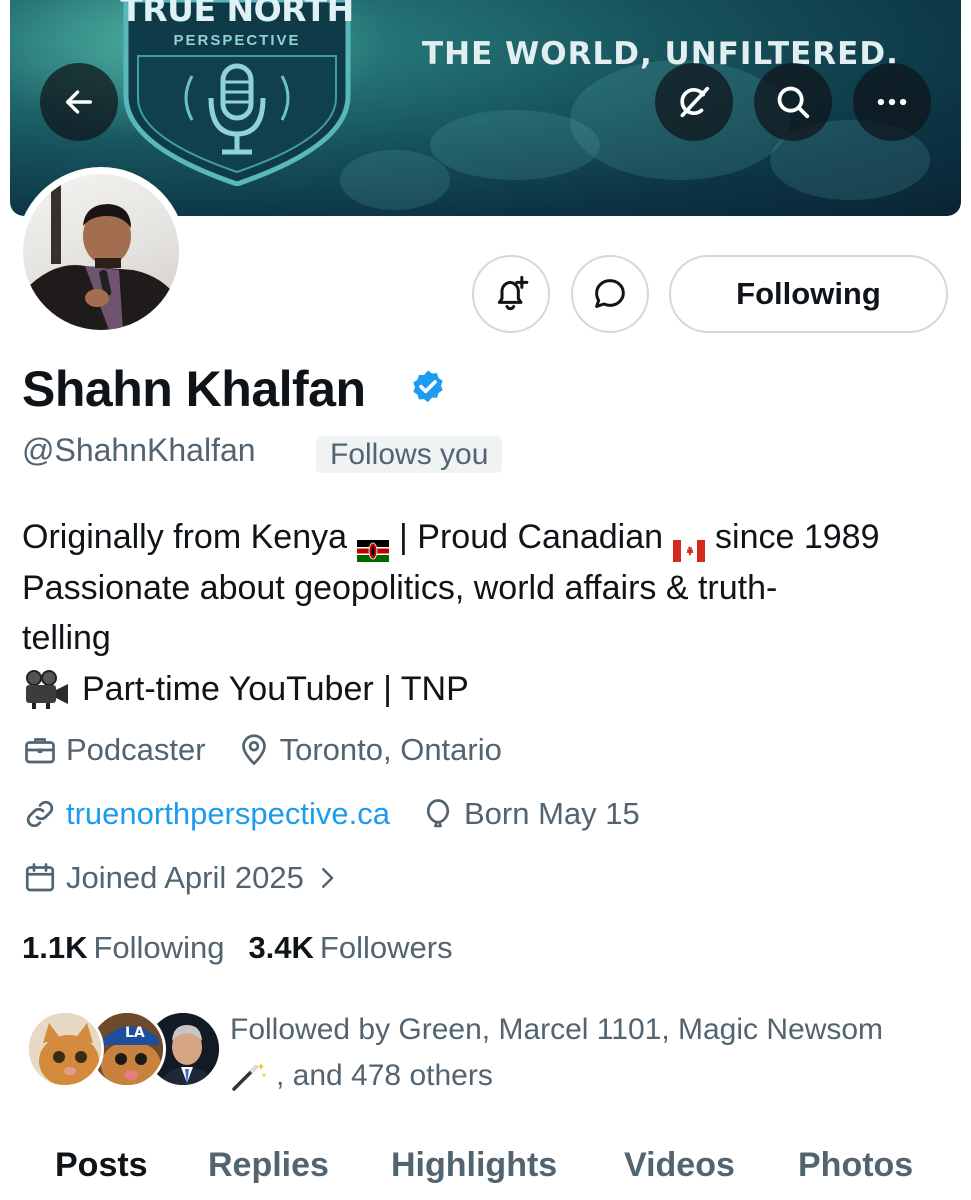 The width and height of the screenshot is (971, 1200). Describe the element at coordinates (194, 389) in the screenshot. I see `display-name: Shahn Khalfan` at that location.